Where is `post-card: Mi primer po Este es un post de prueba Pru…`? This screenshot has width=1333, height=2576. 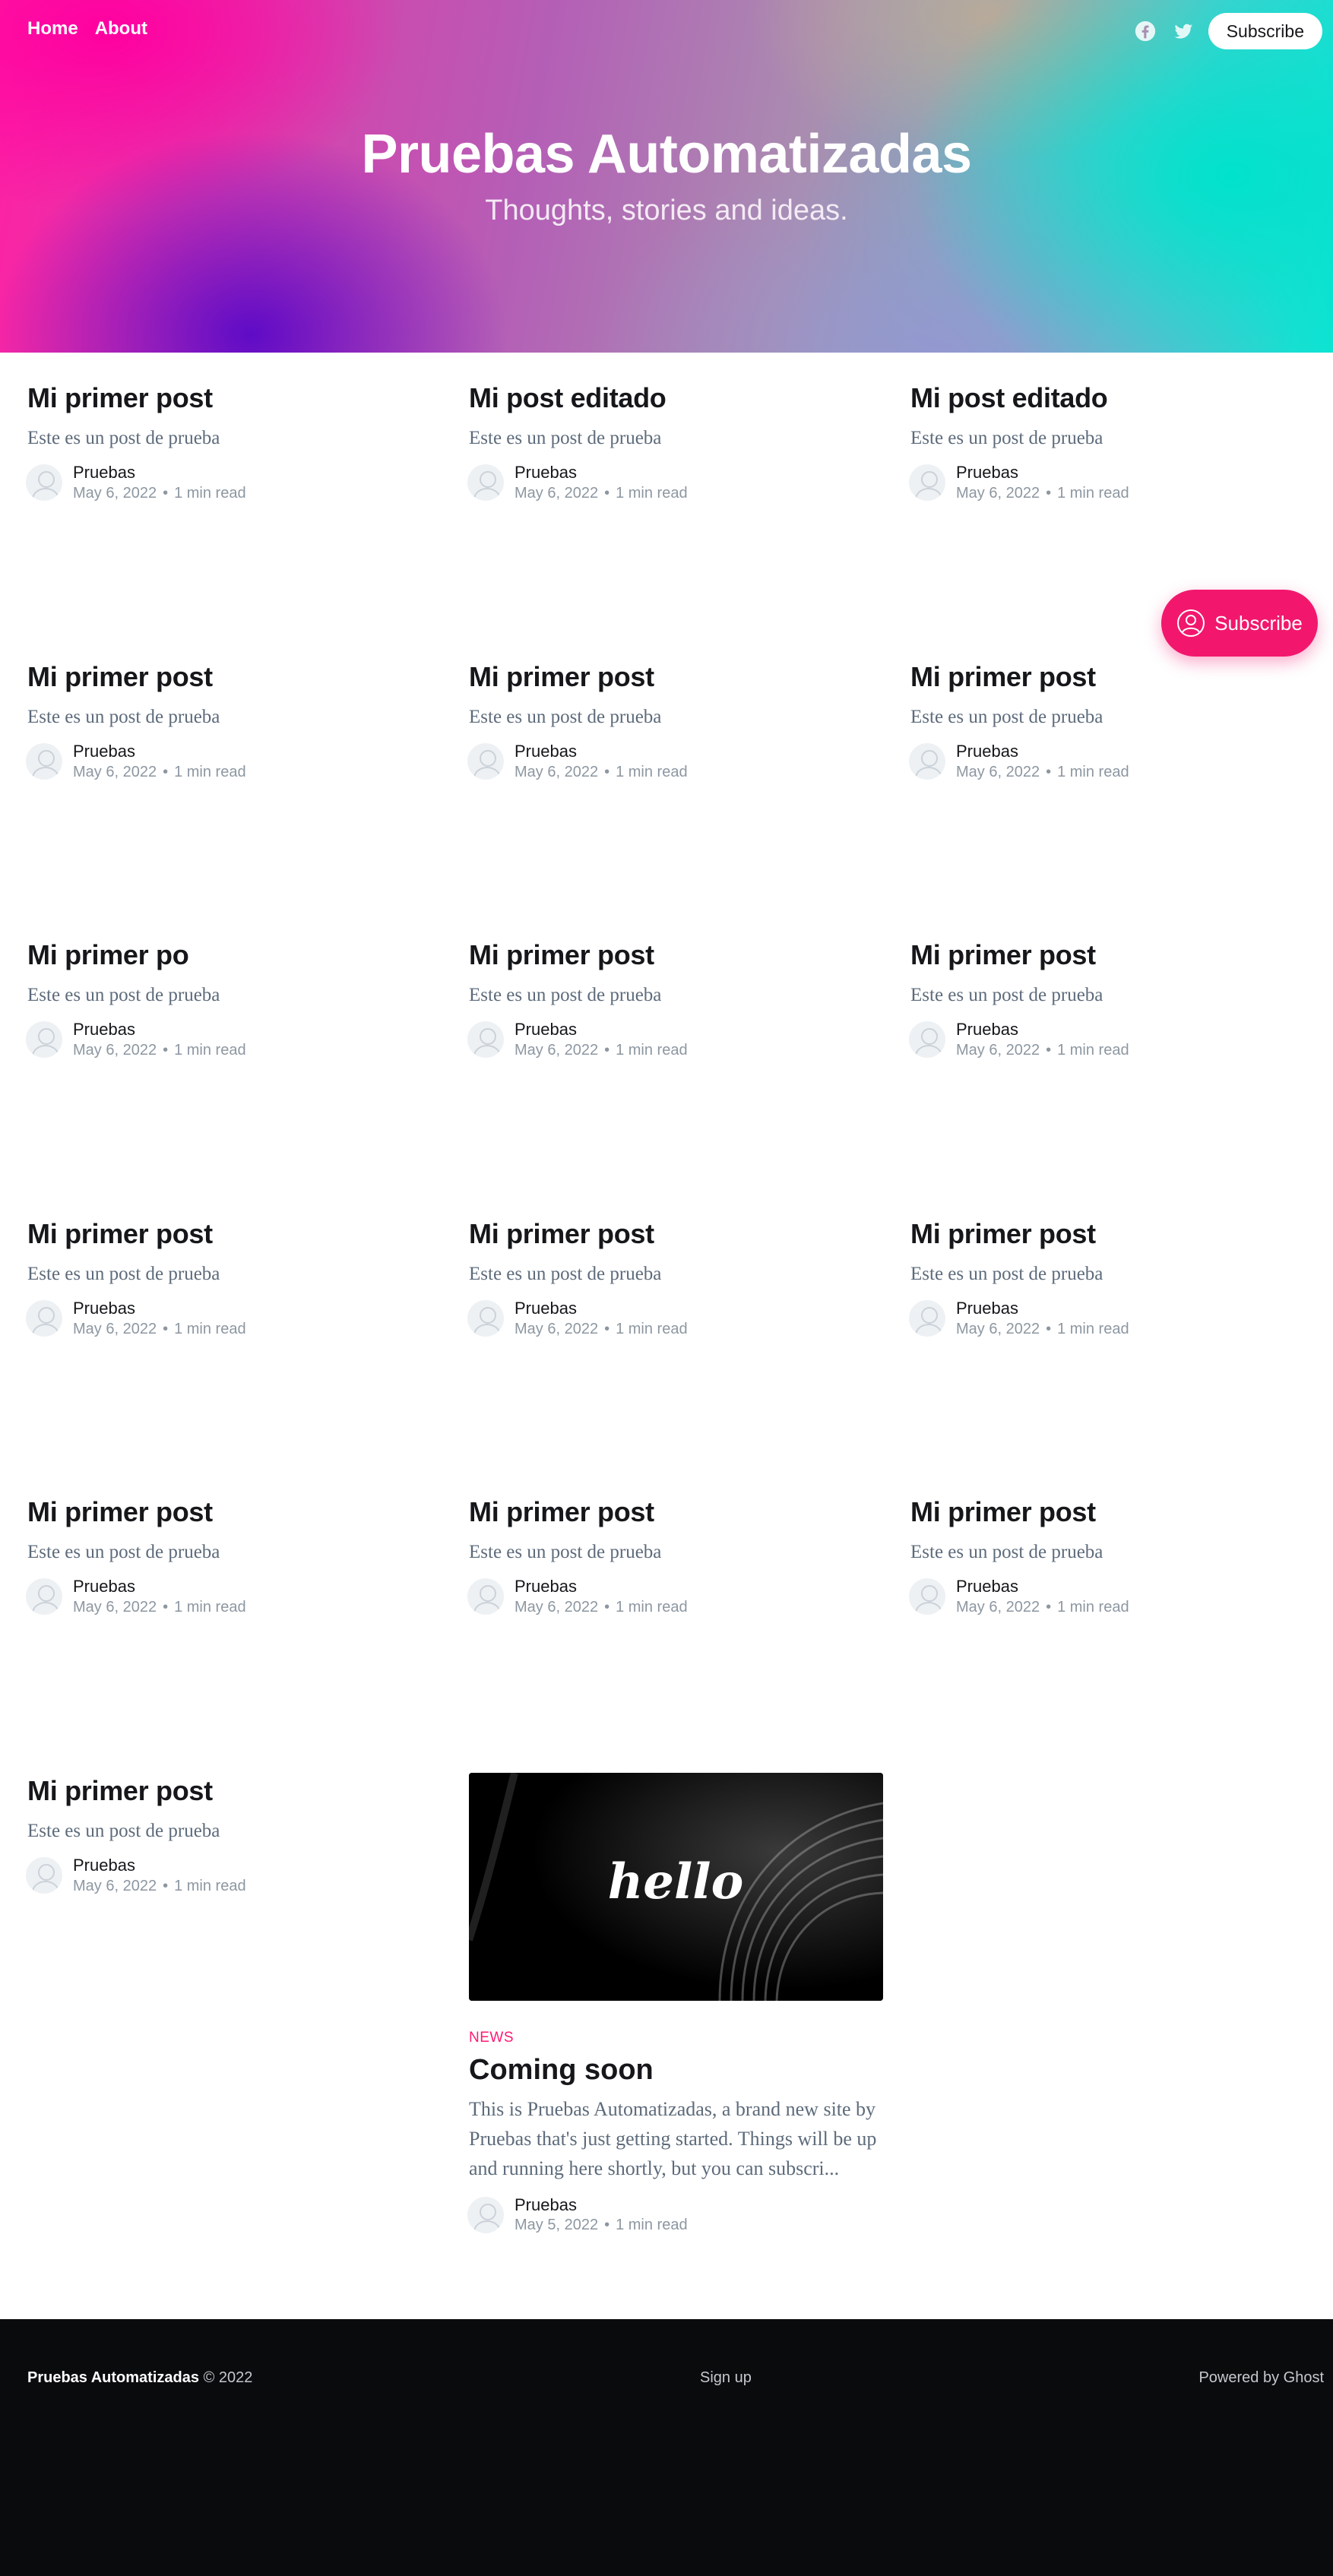 post-card: Mi primer po Este es un post de prueba Pru… is located at coordinates (233, 999).